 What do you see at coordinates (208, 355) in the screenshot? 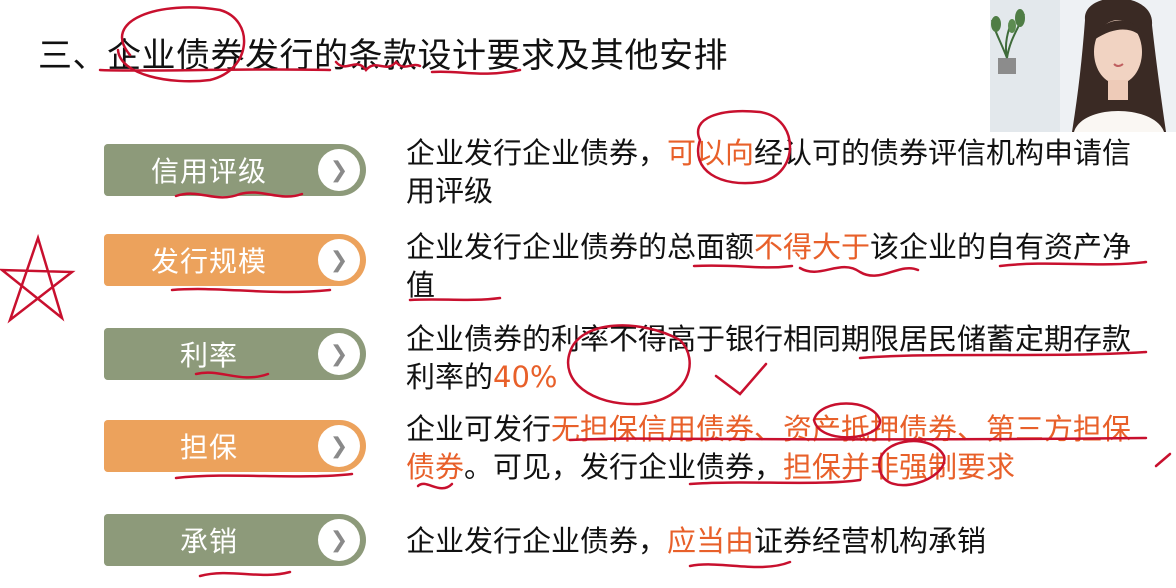
I see `topic-pill-label: 利率` at bounding box center [208, 355].